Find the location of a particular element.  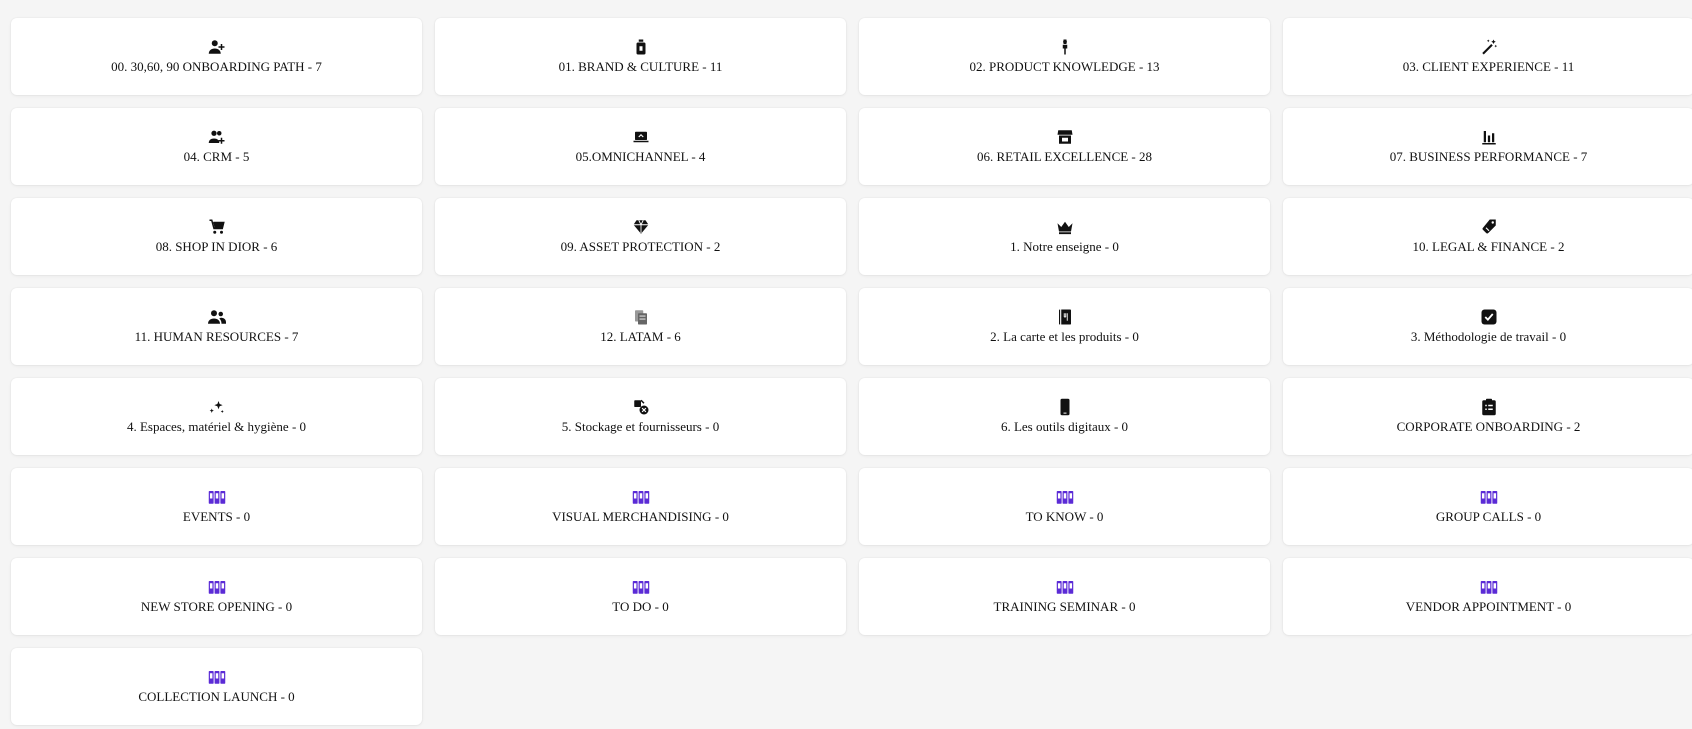

category-label: 5. Stockage et fournisseurs - 0 is located at coordinates (640, 426).